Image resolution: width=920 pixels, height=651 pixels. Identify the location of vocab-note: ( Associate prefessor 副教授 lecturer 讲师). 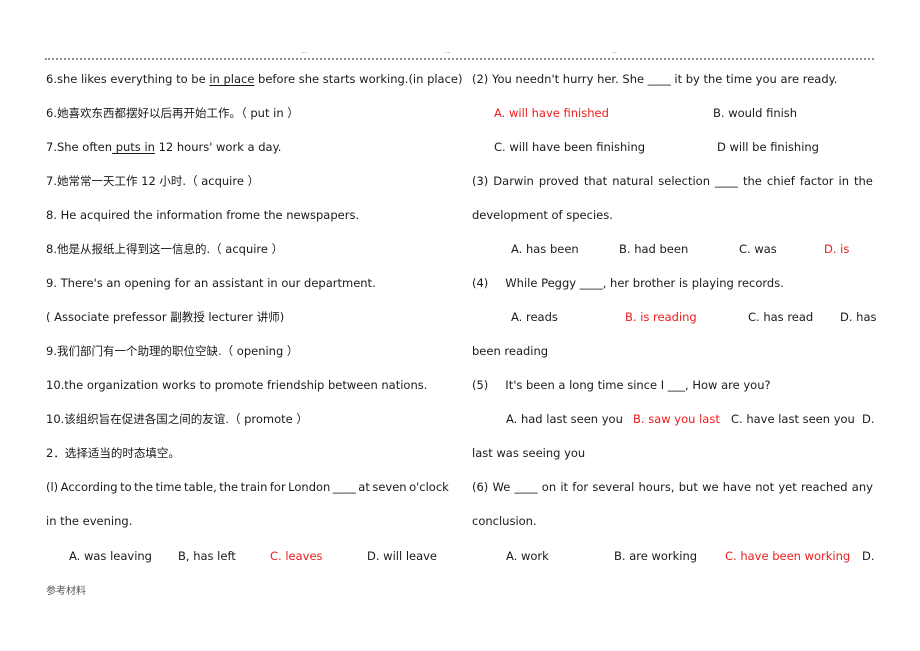
(165, 317).